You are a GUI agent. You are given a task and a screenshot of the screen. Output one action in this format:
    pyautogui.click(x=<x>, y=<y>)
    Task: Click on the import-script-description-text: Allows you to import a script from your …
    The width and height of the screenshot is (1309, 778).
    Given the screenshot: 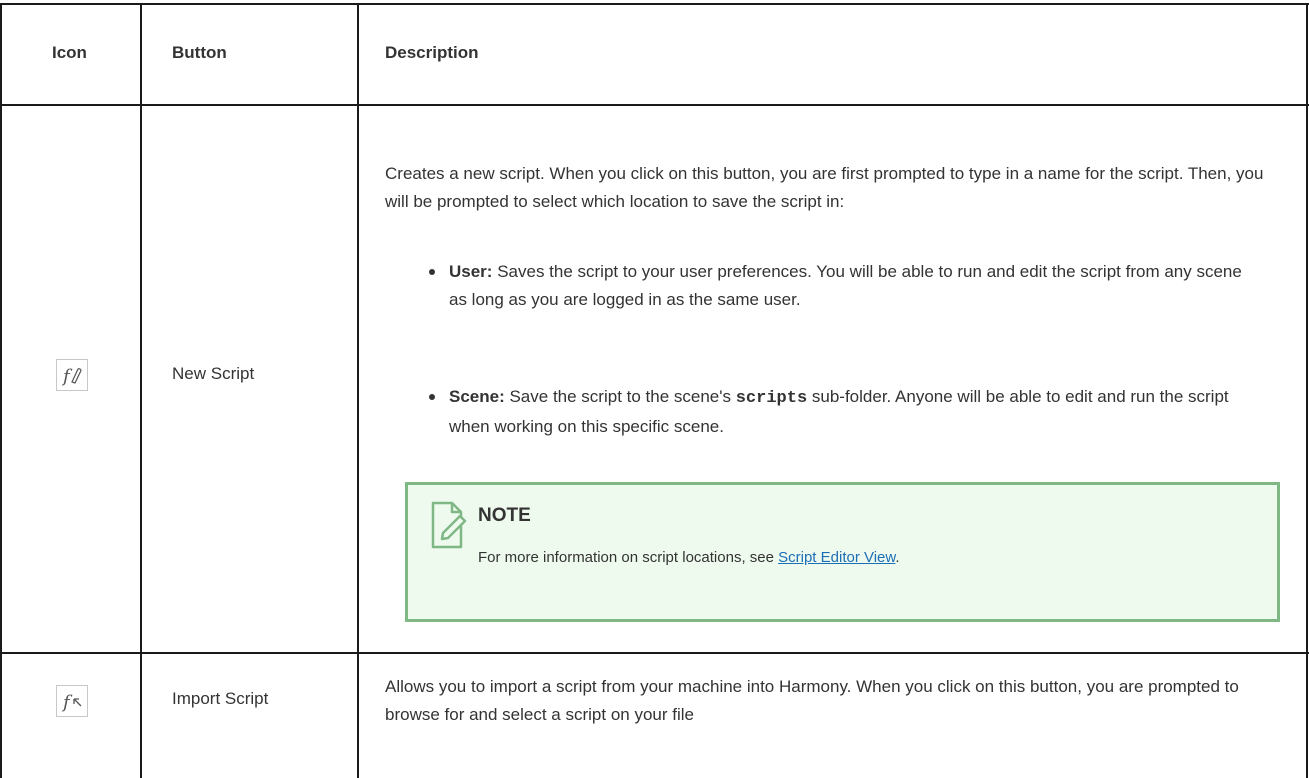 What is the action you would take?
    pyautogui.click(x=812, y=700)
    